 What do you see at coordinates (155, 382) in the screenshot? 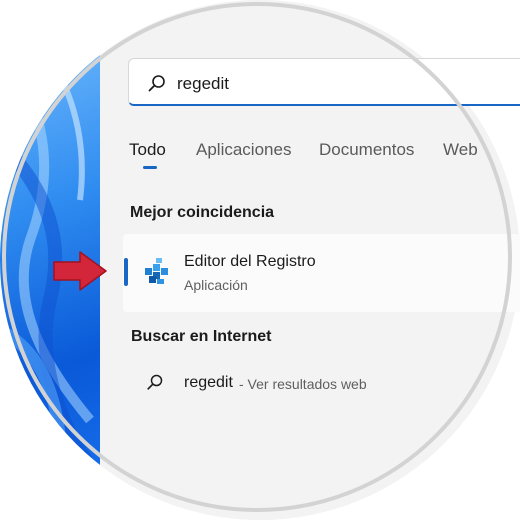
I see `web-search-icon` at bounding box center [155, 382].